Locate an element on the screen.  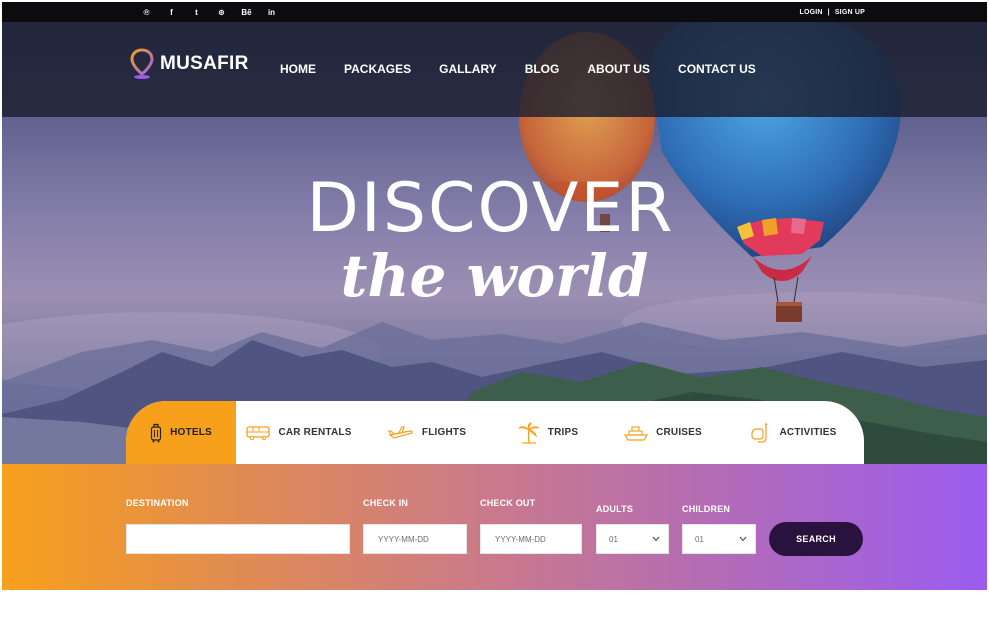
check-out-input: YYYY-MM-DD is located at coordinates (531, 539).